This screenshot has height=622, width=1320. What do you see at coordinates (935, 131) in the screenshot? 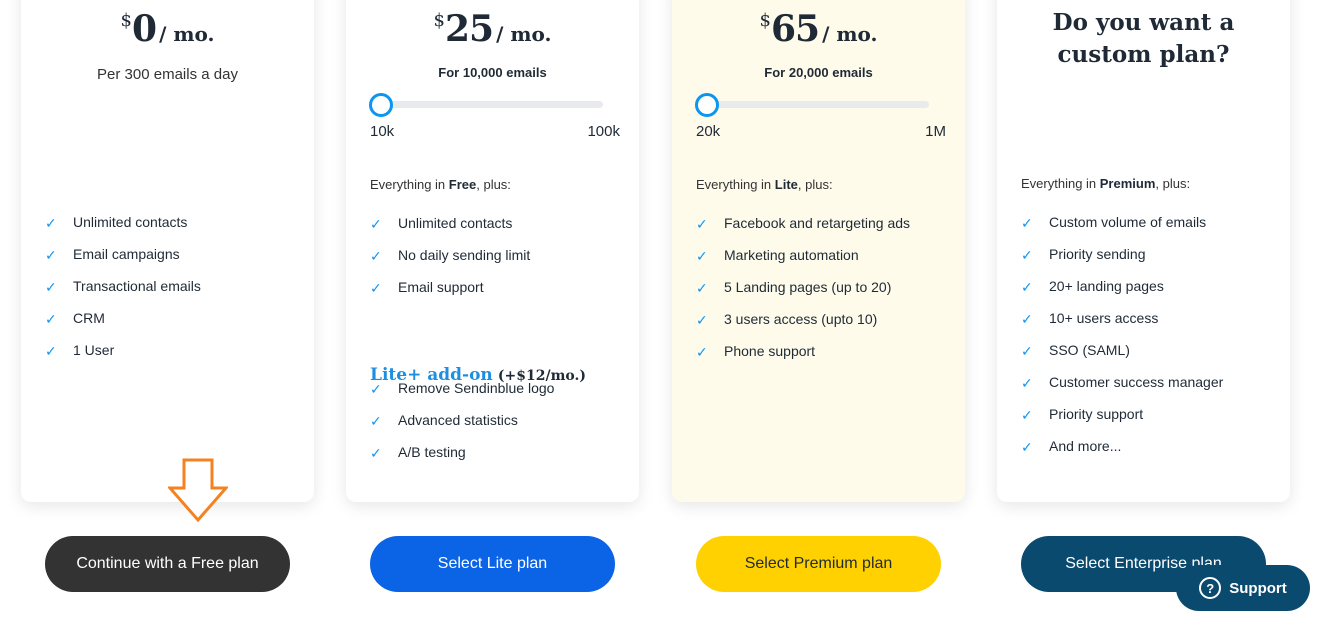
I see `slider-max-label: 1M` at bounding box center [935, 131].